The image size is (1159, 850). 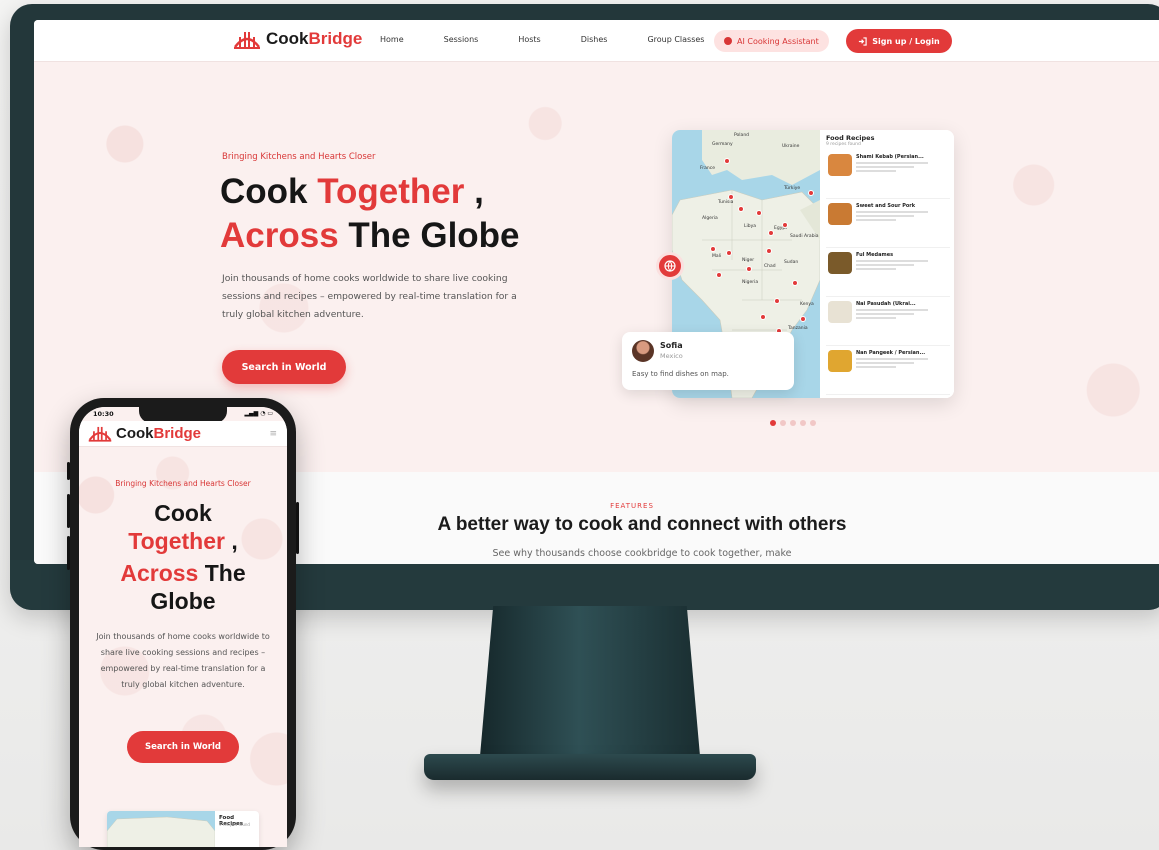 What do you see at coordinates (710, 218) in the screenshot?
I see `map-label-algeria: Algeria` at bounding box center [710, 218].